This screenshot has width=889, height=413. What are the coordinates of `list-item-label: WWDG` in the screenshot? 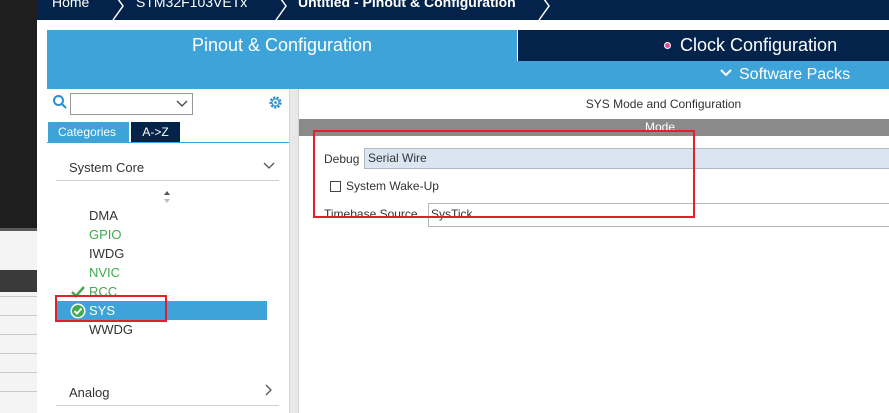 It's located at (111, 329).